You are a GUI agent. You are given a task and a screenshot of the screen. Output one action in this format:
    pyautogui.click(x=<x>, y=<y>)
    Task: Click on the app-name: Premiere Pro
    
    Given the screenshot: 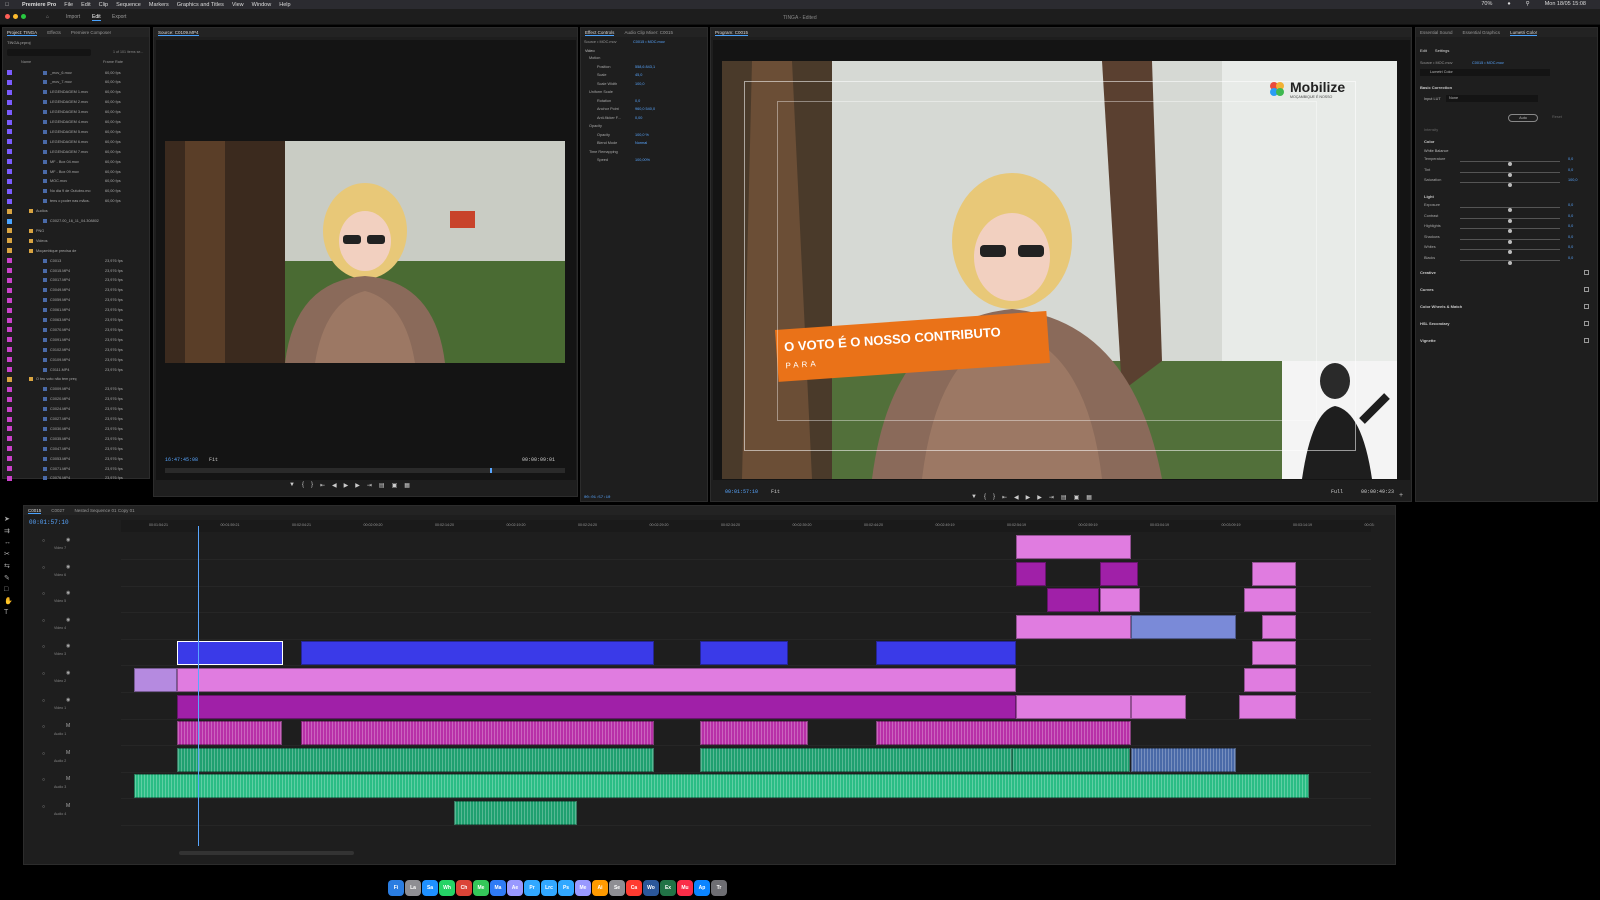 What is the action you would take?
    pyautogui.click(x=39, y=5)
    